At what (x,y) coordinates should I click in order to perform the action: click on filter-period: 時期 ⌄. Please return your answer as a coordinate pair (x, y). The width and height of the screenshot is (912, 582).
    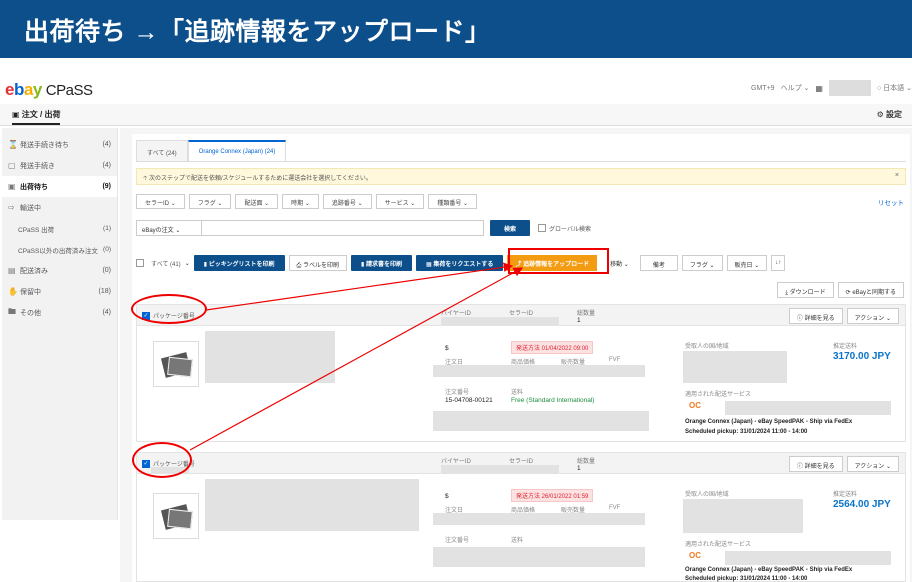
    Looking at the image, I should click on (300, 201).